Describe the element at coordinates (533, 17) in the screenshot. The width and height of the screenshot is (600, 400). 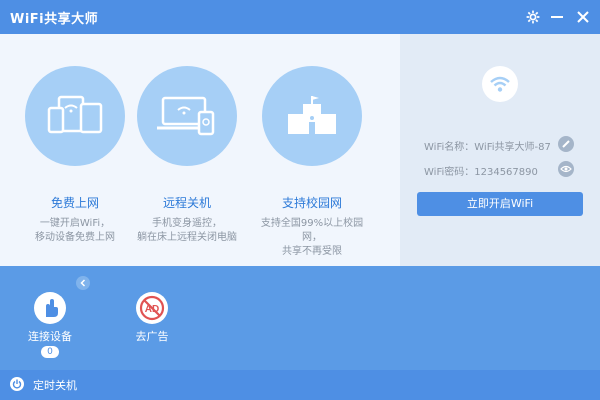
I see `gear-icon` at that location.